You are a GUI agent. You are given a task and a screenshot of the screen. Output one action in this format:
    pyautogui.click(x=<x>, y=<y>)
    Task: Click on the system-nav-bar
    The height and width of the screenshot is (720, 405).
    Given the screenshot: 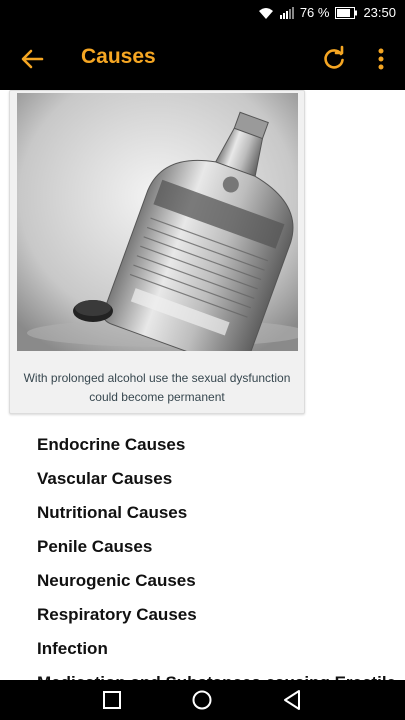 What is the action you would take?
    pyautogui.click(x=202, y=700)
    